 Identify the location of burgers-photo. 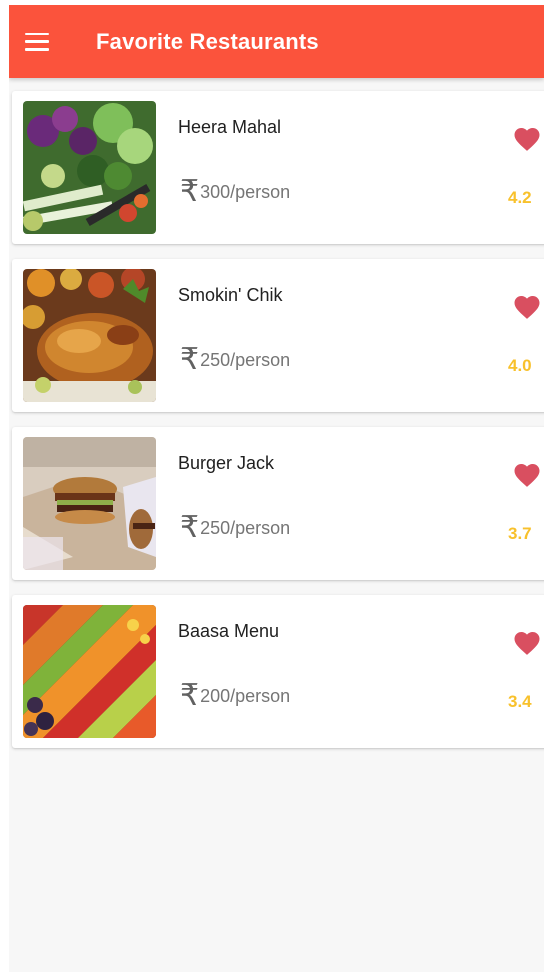
(89, 503).